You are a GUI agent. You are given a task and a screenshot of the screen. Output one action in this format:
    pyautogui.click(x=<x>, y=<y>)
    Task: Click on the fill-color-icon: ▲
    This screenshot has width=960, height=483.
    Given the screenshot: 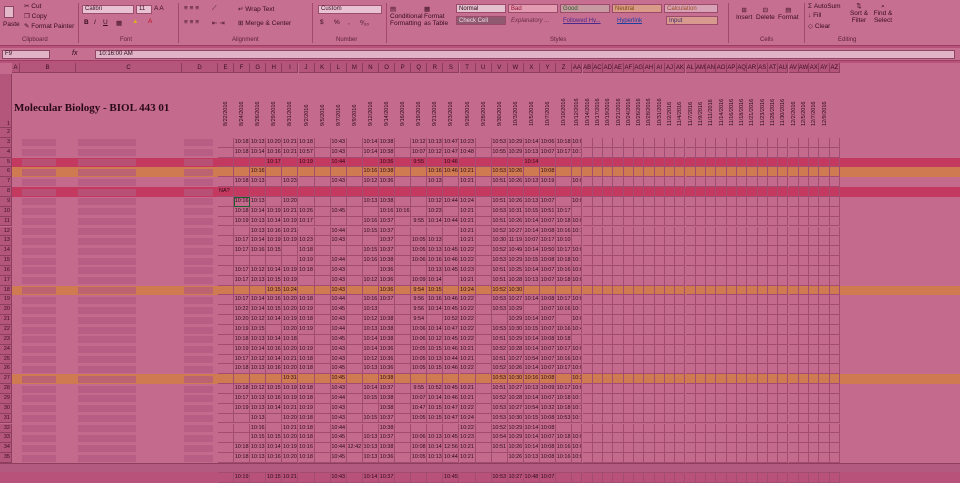 What is the action you would take?
    pyautogui.click(x=135, y=21)
    